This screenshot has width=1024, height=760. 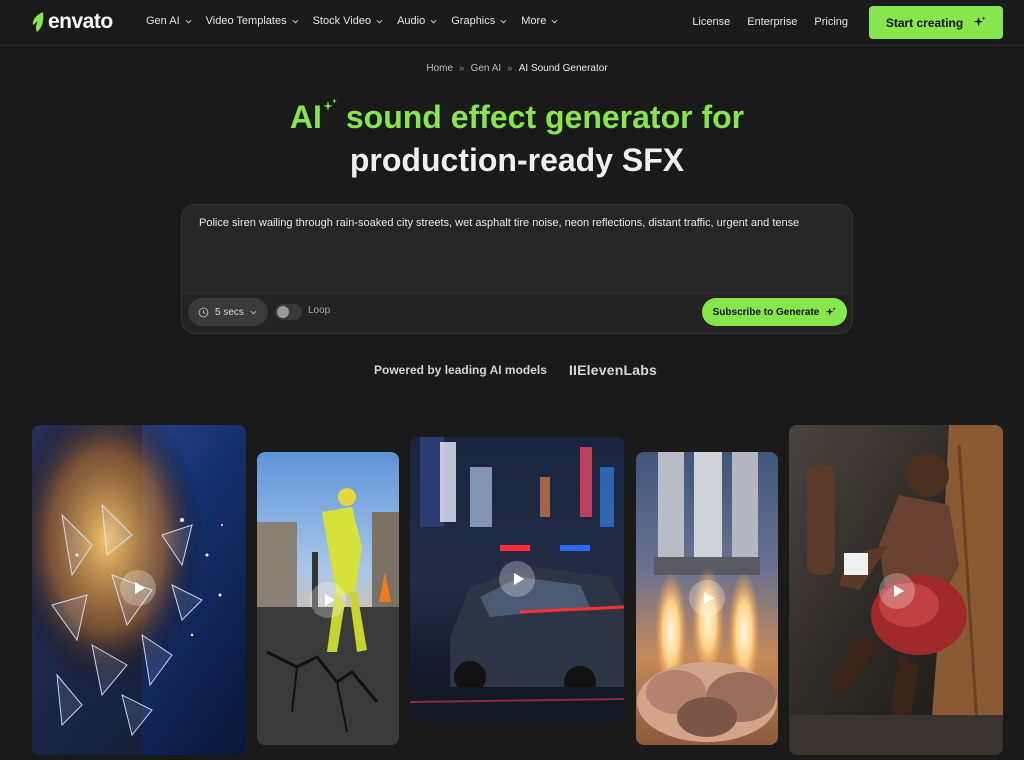 What do you see at coordinates (163, 21) in the screenshot?
I see `menu-label: Gen AI` at bounding box center [163, 21].